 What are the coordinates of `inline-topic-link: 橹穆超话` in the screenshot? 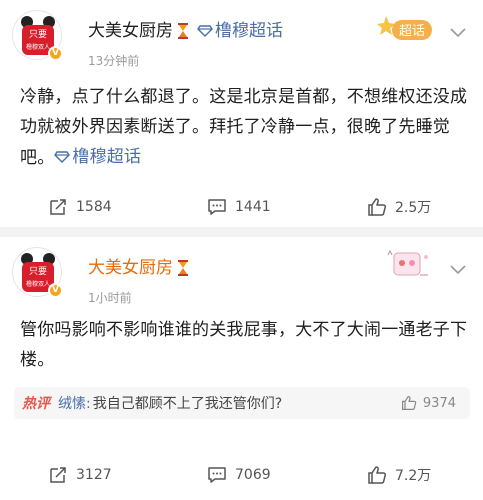 It's located at (97, 157).